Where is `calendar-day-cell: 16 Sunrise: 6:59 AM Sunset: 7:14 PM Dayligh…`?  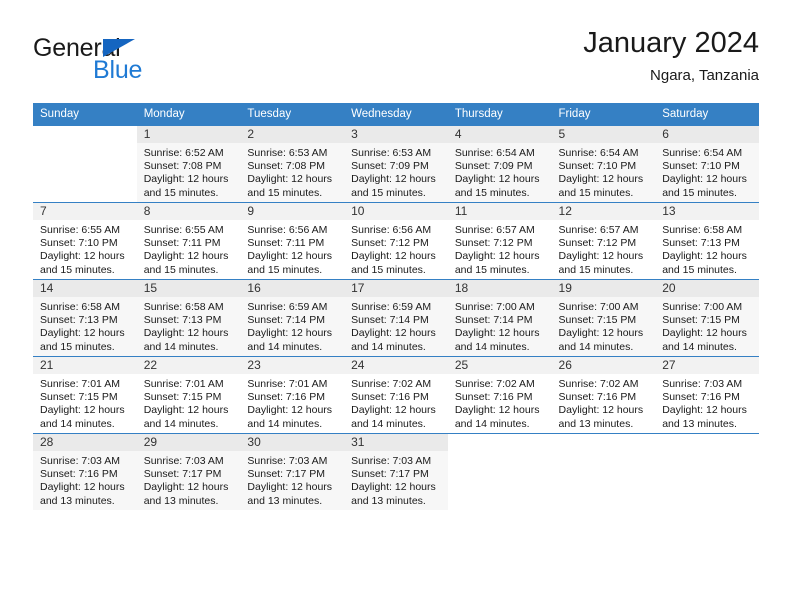
calendar-day-cell: 16 Sunrise: 6:59 AM Sunset: 7:14 PM Dayligh… is located at coordinates (292, 318).